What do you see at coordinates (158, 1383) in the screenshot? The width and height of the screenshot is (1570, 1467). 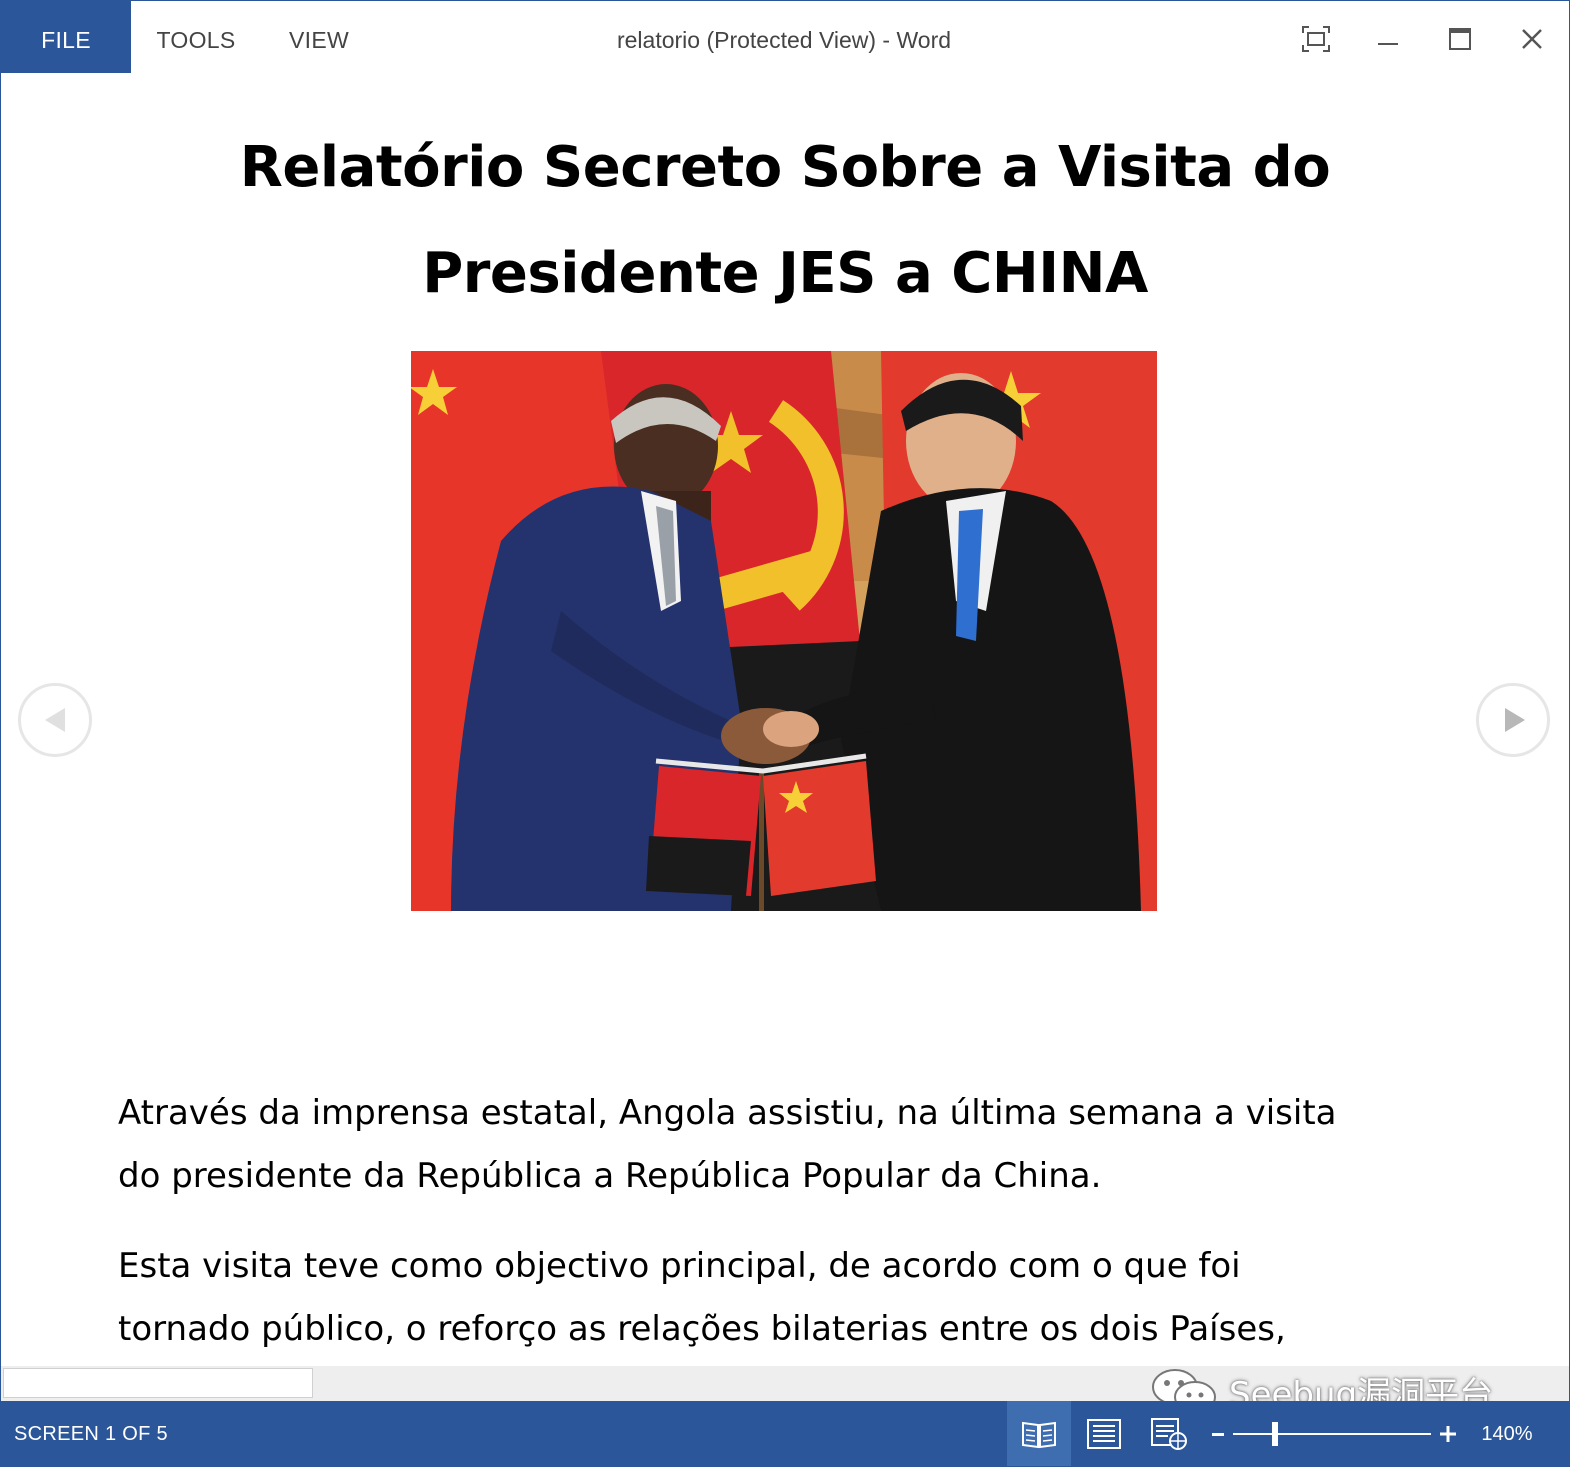 I see `scrollbar-thumb` at bounding box center [158, 1383].